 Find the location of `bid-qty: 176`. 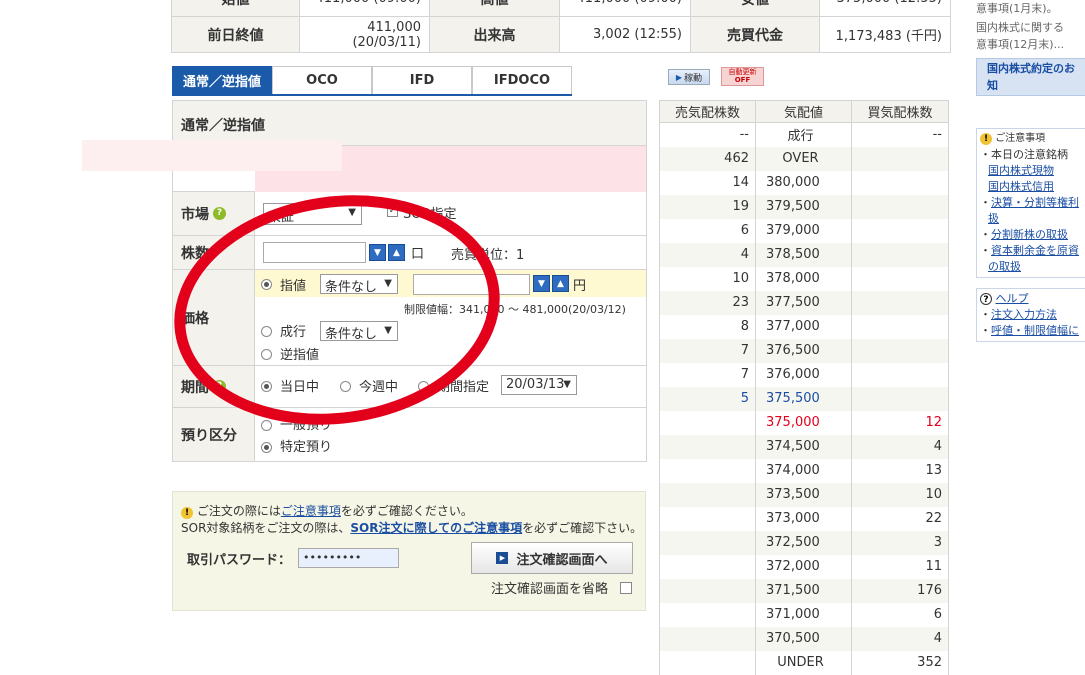

bid-qty: 176 is located at coordinates (900, 590).